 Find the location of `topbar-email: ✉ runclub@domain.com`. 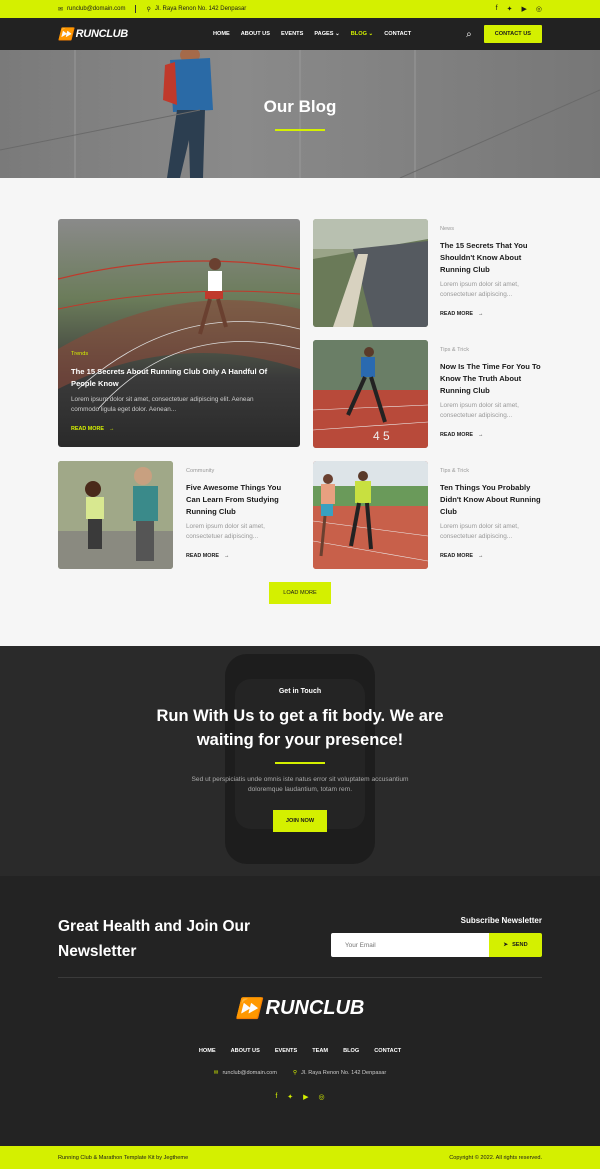

topbar-email: ✉ runclub@domain.com is located at coordinates (91, 9).